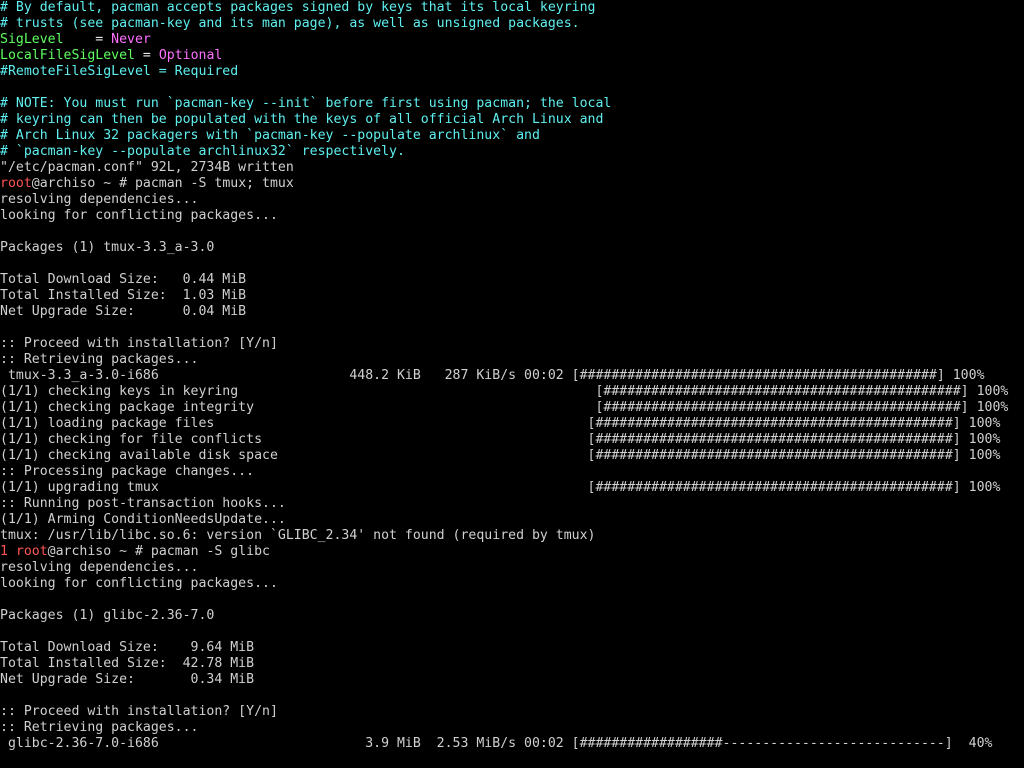 The image size is (1024, 768). What do you see at coordinates (119, 71) in the screenshot?
I see `config-comment: #RemoteFileSigLevel = Required` at bounding box center [119, 71].